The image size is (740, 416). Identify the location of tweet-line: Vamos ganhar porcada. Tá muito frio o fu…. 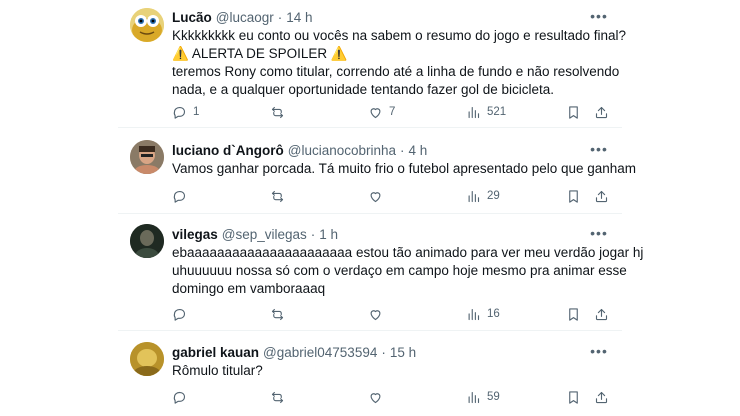
(404, 168).